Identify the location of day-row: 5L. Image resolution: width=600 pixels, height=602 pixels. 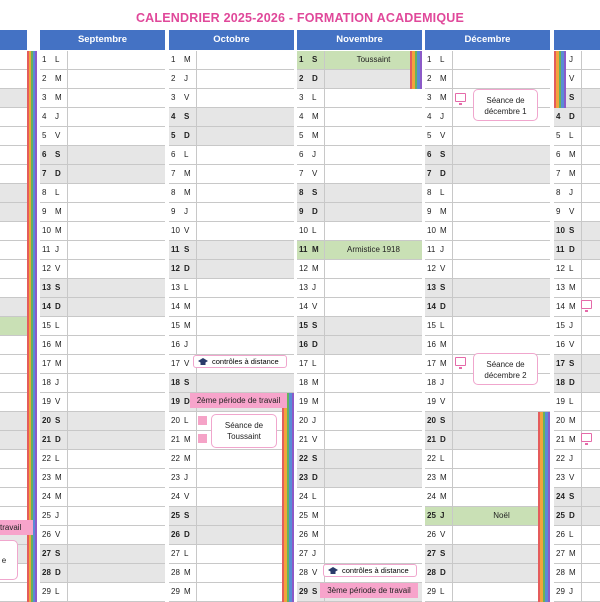
(577, 136).